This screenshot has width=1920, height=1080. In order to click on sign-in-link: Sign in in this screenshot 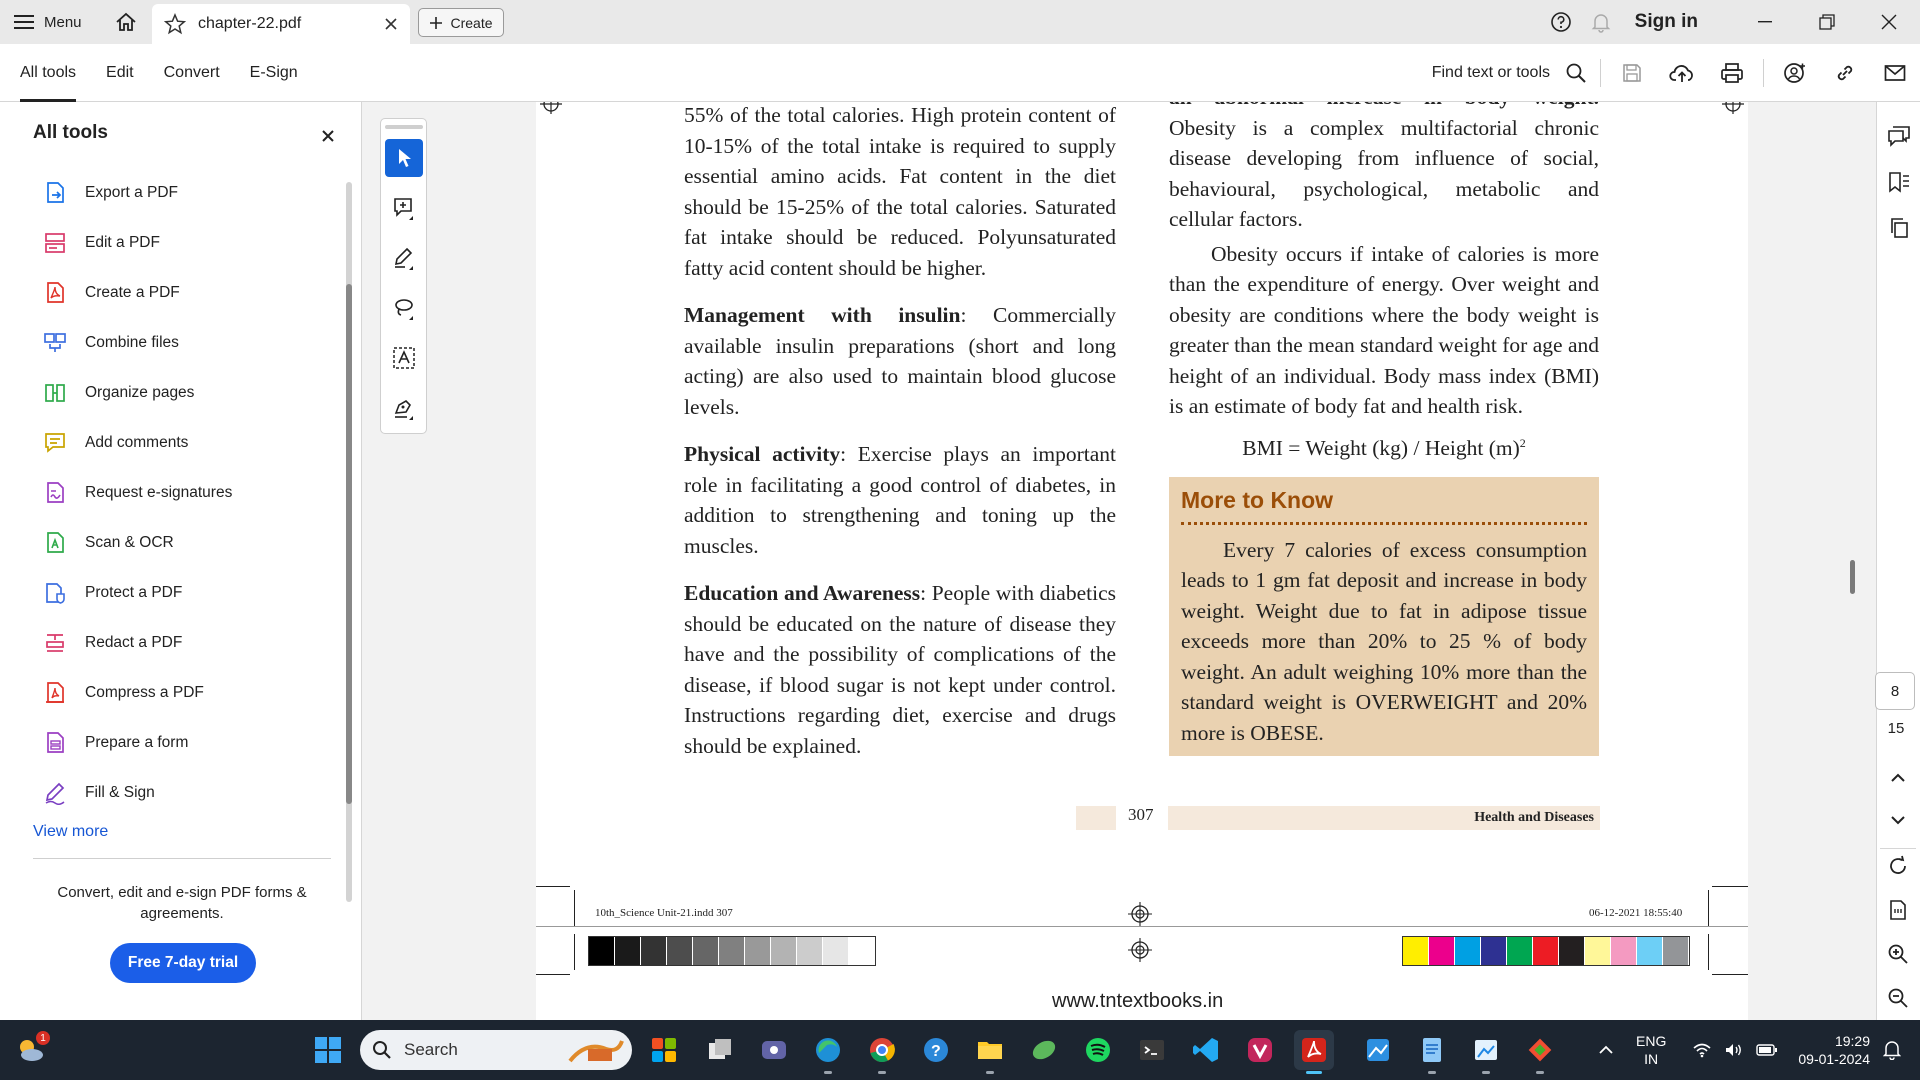, I will do `click(1666, 22)`.